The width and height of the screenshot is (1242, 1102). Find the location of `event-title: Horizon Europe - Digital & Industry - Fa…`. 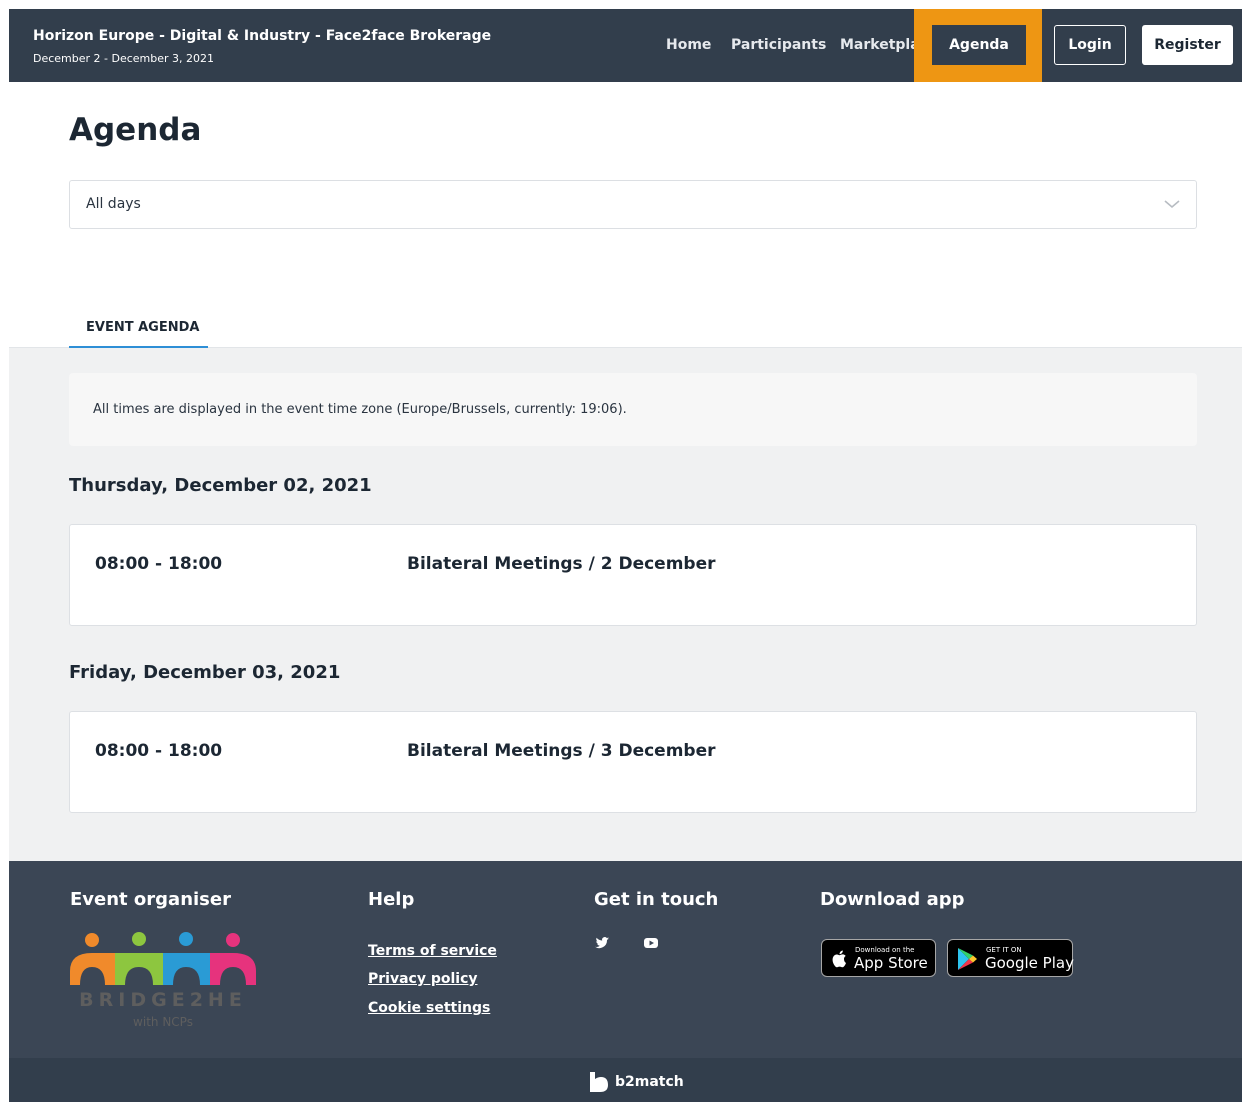

event-title: Horizon Europe - Digital & Industry - Fa… is located at coordinates (262, 36).